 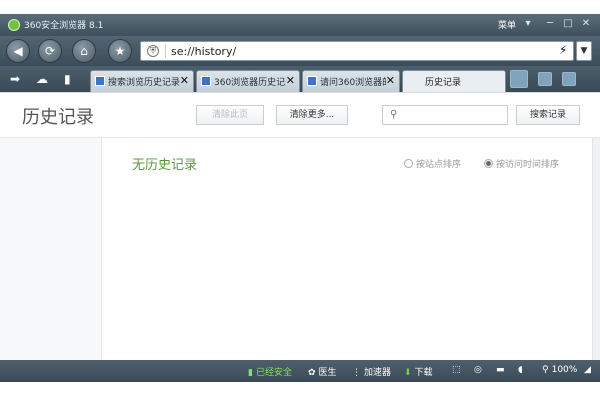 I want to click on speaker-icon: ◖, so click(x=520, y=370).